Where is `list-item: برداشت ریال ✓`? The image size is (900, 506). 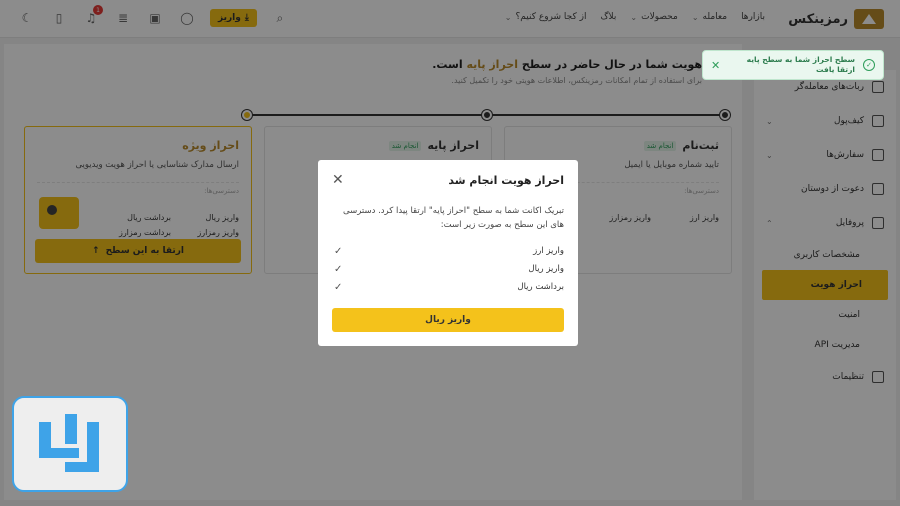 list-item: برداشت ریال ✓ is located at coordinates (448, 287).